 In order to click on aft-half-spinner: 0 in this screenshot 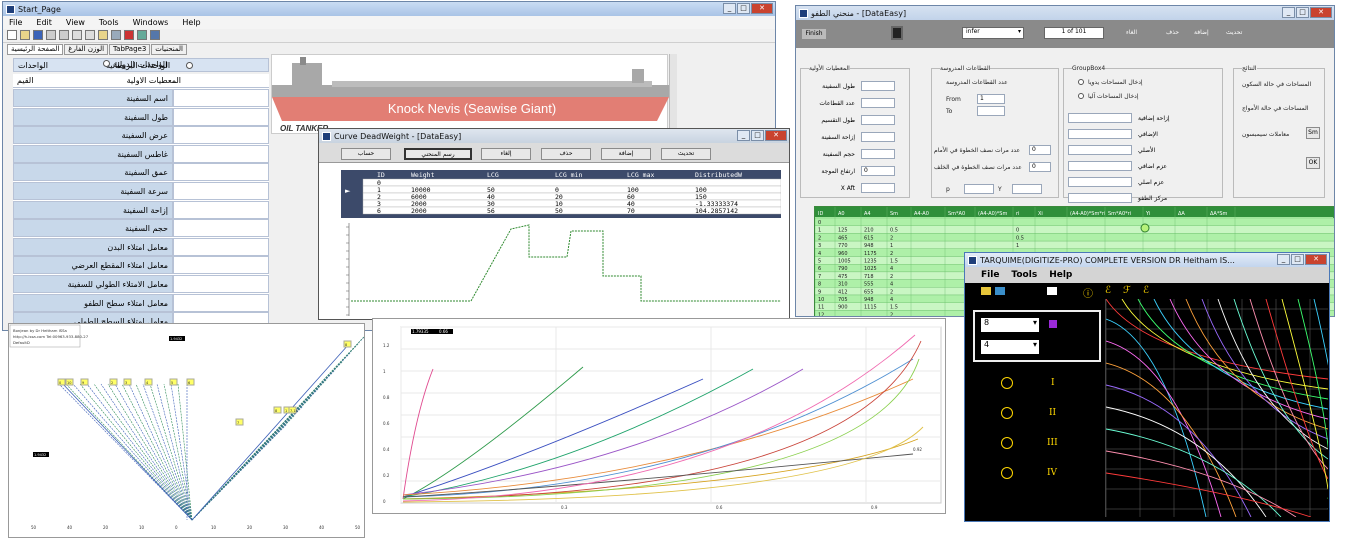, I will do `click(1040, 167)`.